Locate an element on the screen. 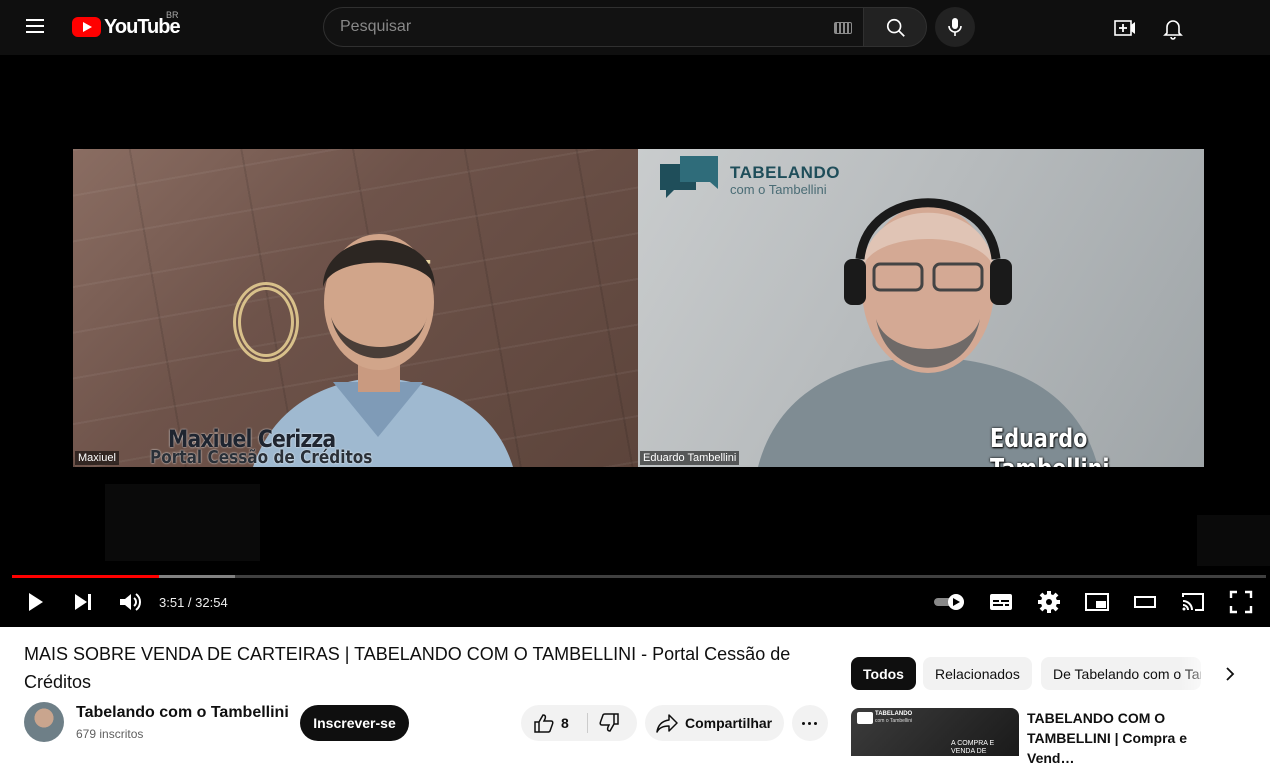 This screenshot has width=1270, height=768. bell-icon is located at coordinates (1173, 30).